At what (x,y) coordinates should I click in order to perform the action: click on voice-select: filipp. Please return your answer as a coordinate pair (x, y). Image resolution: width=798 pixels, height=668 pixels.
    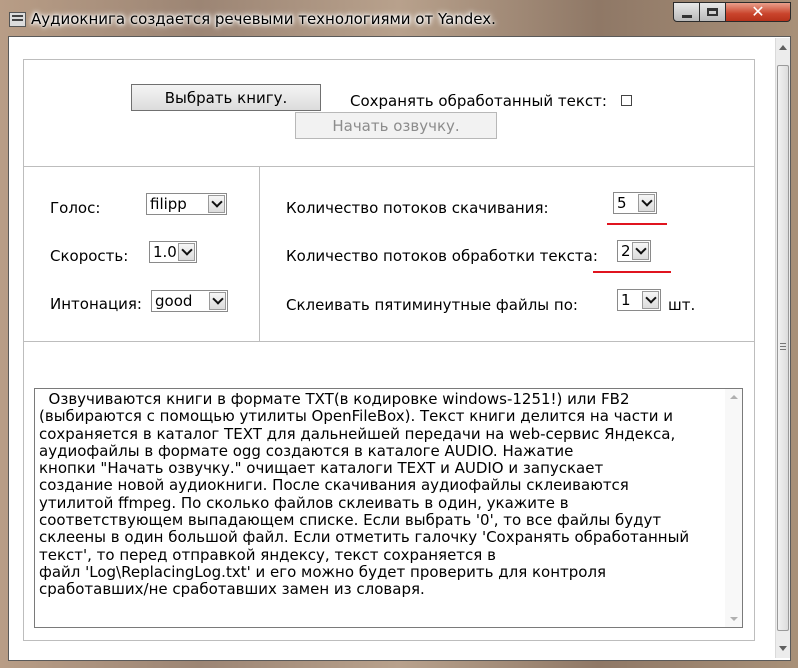
    Looking at the image, I should click on (186, 204).